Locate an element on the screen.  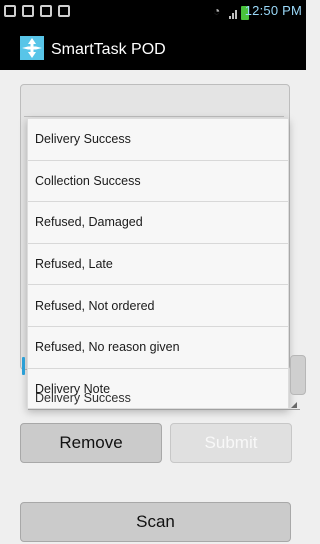
mail-icon is located at coordinates (28, 11).